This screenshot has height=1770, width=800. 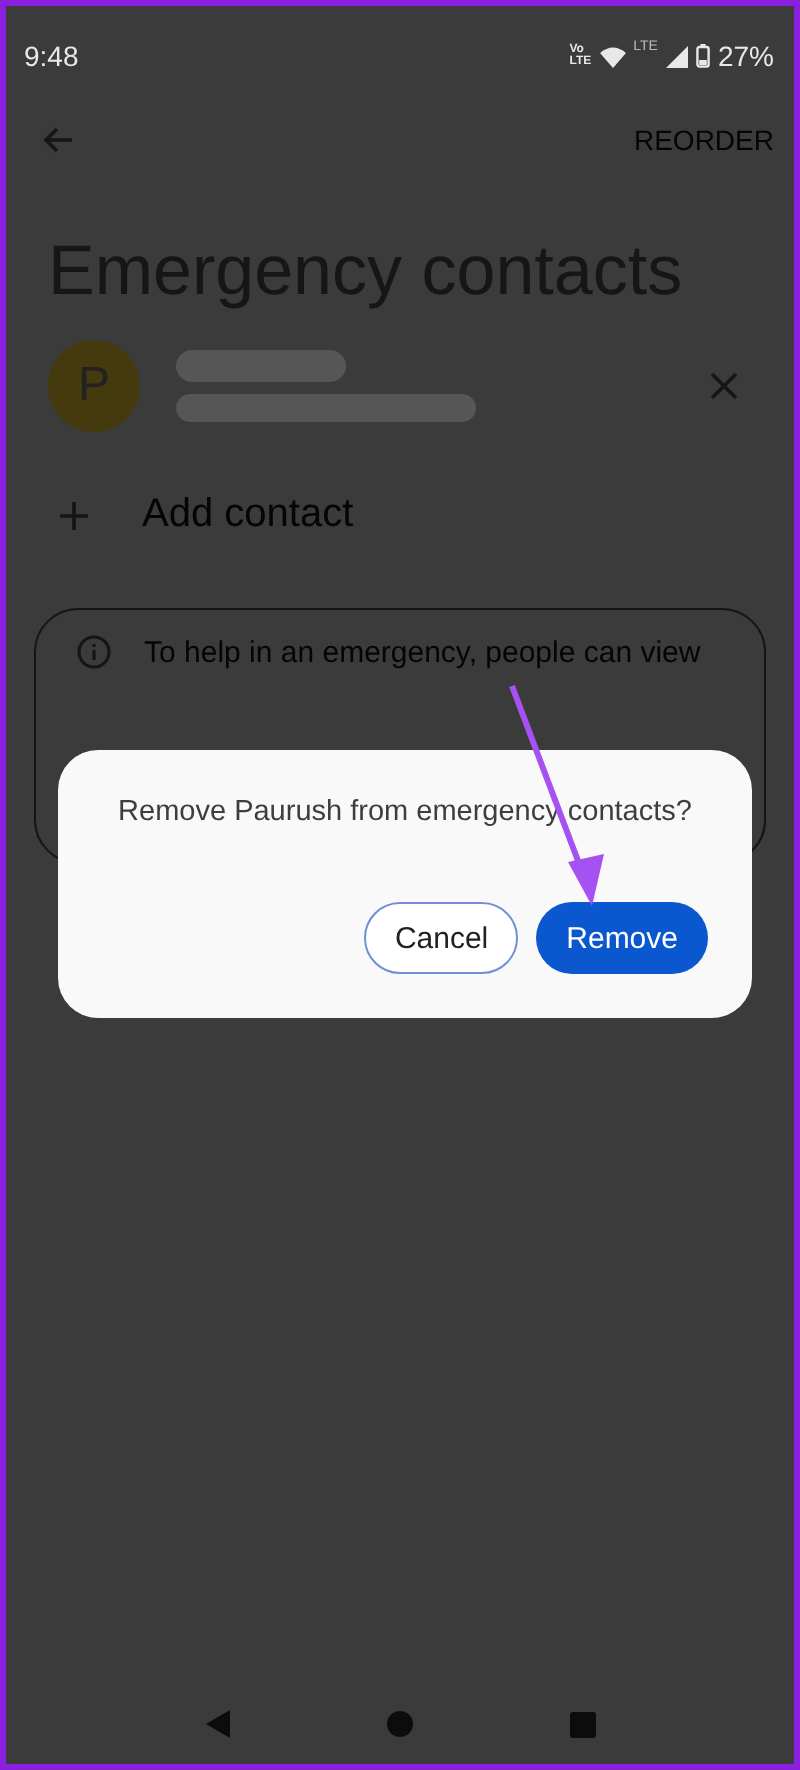 I want to click on recents-icon, so click(x=583, y=1724).